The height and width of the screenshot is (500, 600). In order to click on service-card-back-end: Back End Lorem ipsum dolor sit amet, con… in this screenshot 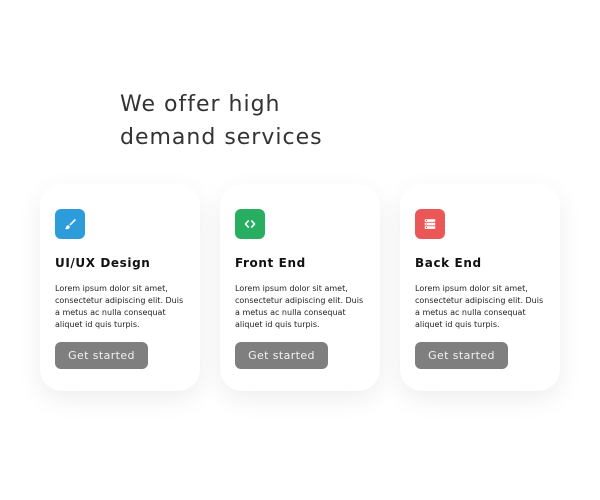, I will do `click(480, 287)`.